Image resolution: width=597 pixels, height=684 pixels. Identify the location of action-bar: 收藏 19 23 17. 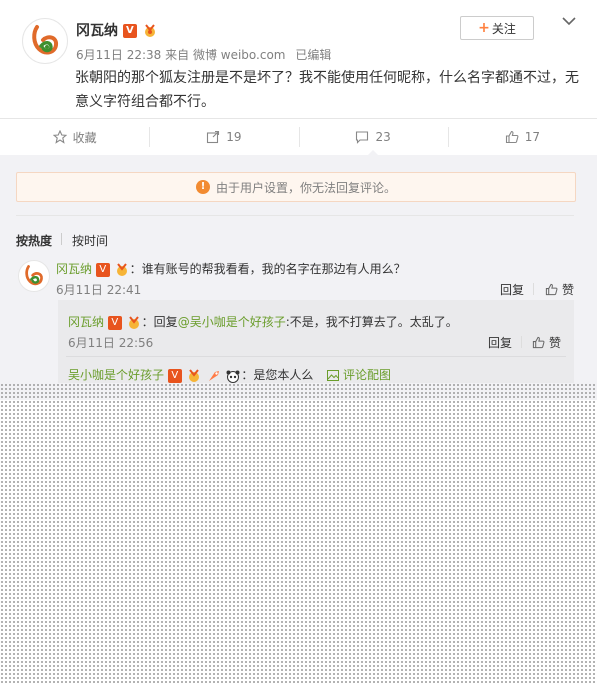
(298, 137).